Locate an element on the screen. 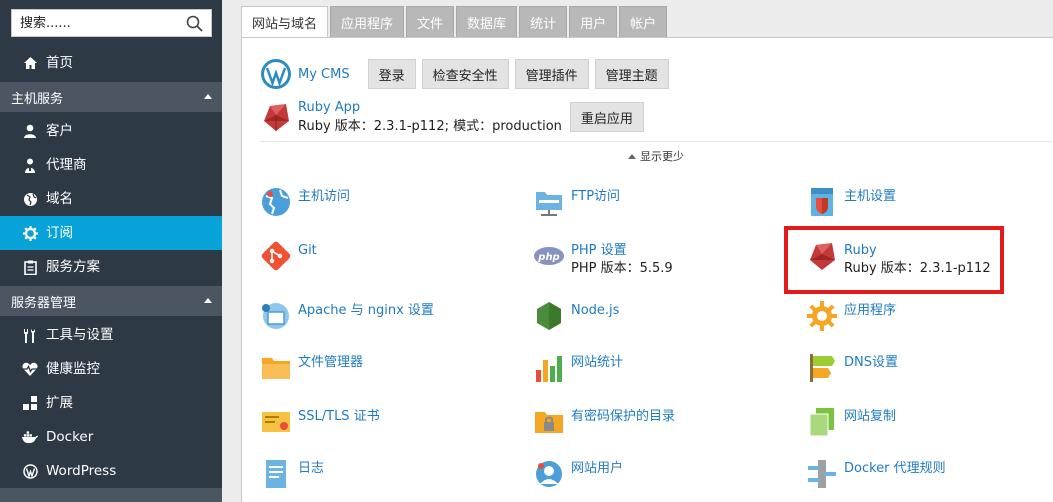 Image resolution: width=1053 pixels, height=502 pixels. ruby-logo-icon is located at coordinates (276, 117).